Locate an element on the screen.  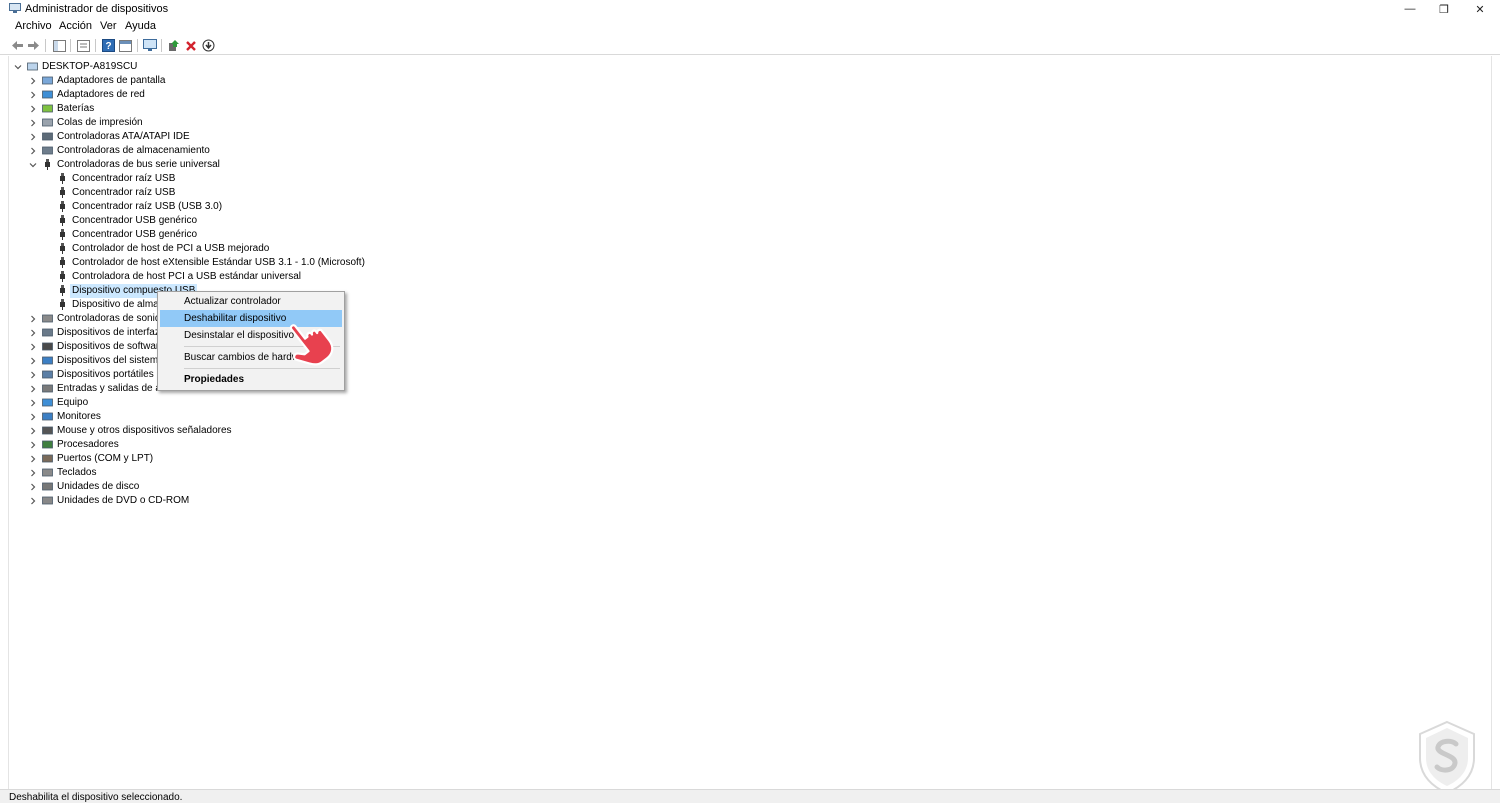
tree-category: Entradas y salidas de aud is located at coordinates (409, 389).